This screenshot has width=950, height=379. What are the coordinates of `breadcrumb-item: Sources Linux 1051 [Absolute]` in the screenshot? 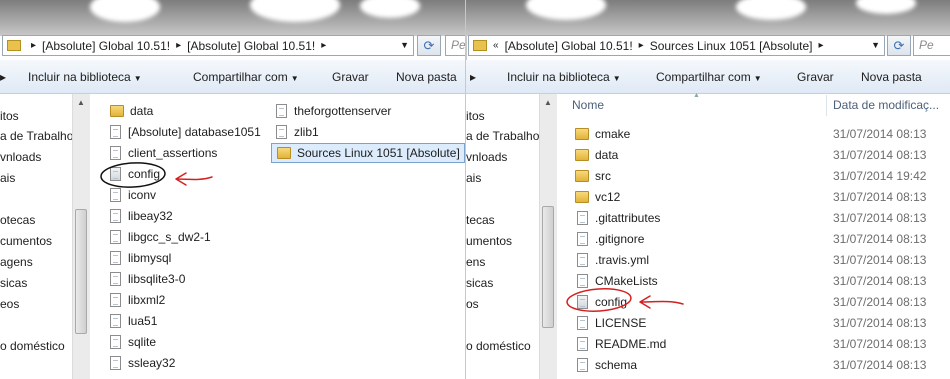 It's located at (731, 46).